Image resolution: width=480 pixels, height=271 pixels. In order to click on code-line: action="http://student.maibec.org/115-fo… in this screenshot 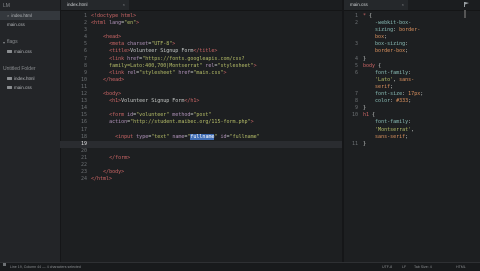, I will do `click(175, 122)`.